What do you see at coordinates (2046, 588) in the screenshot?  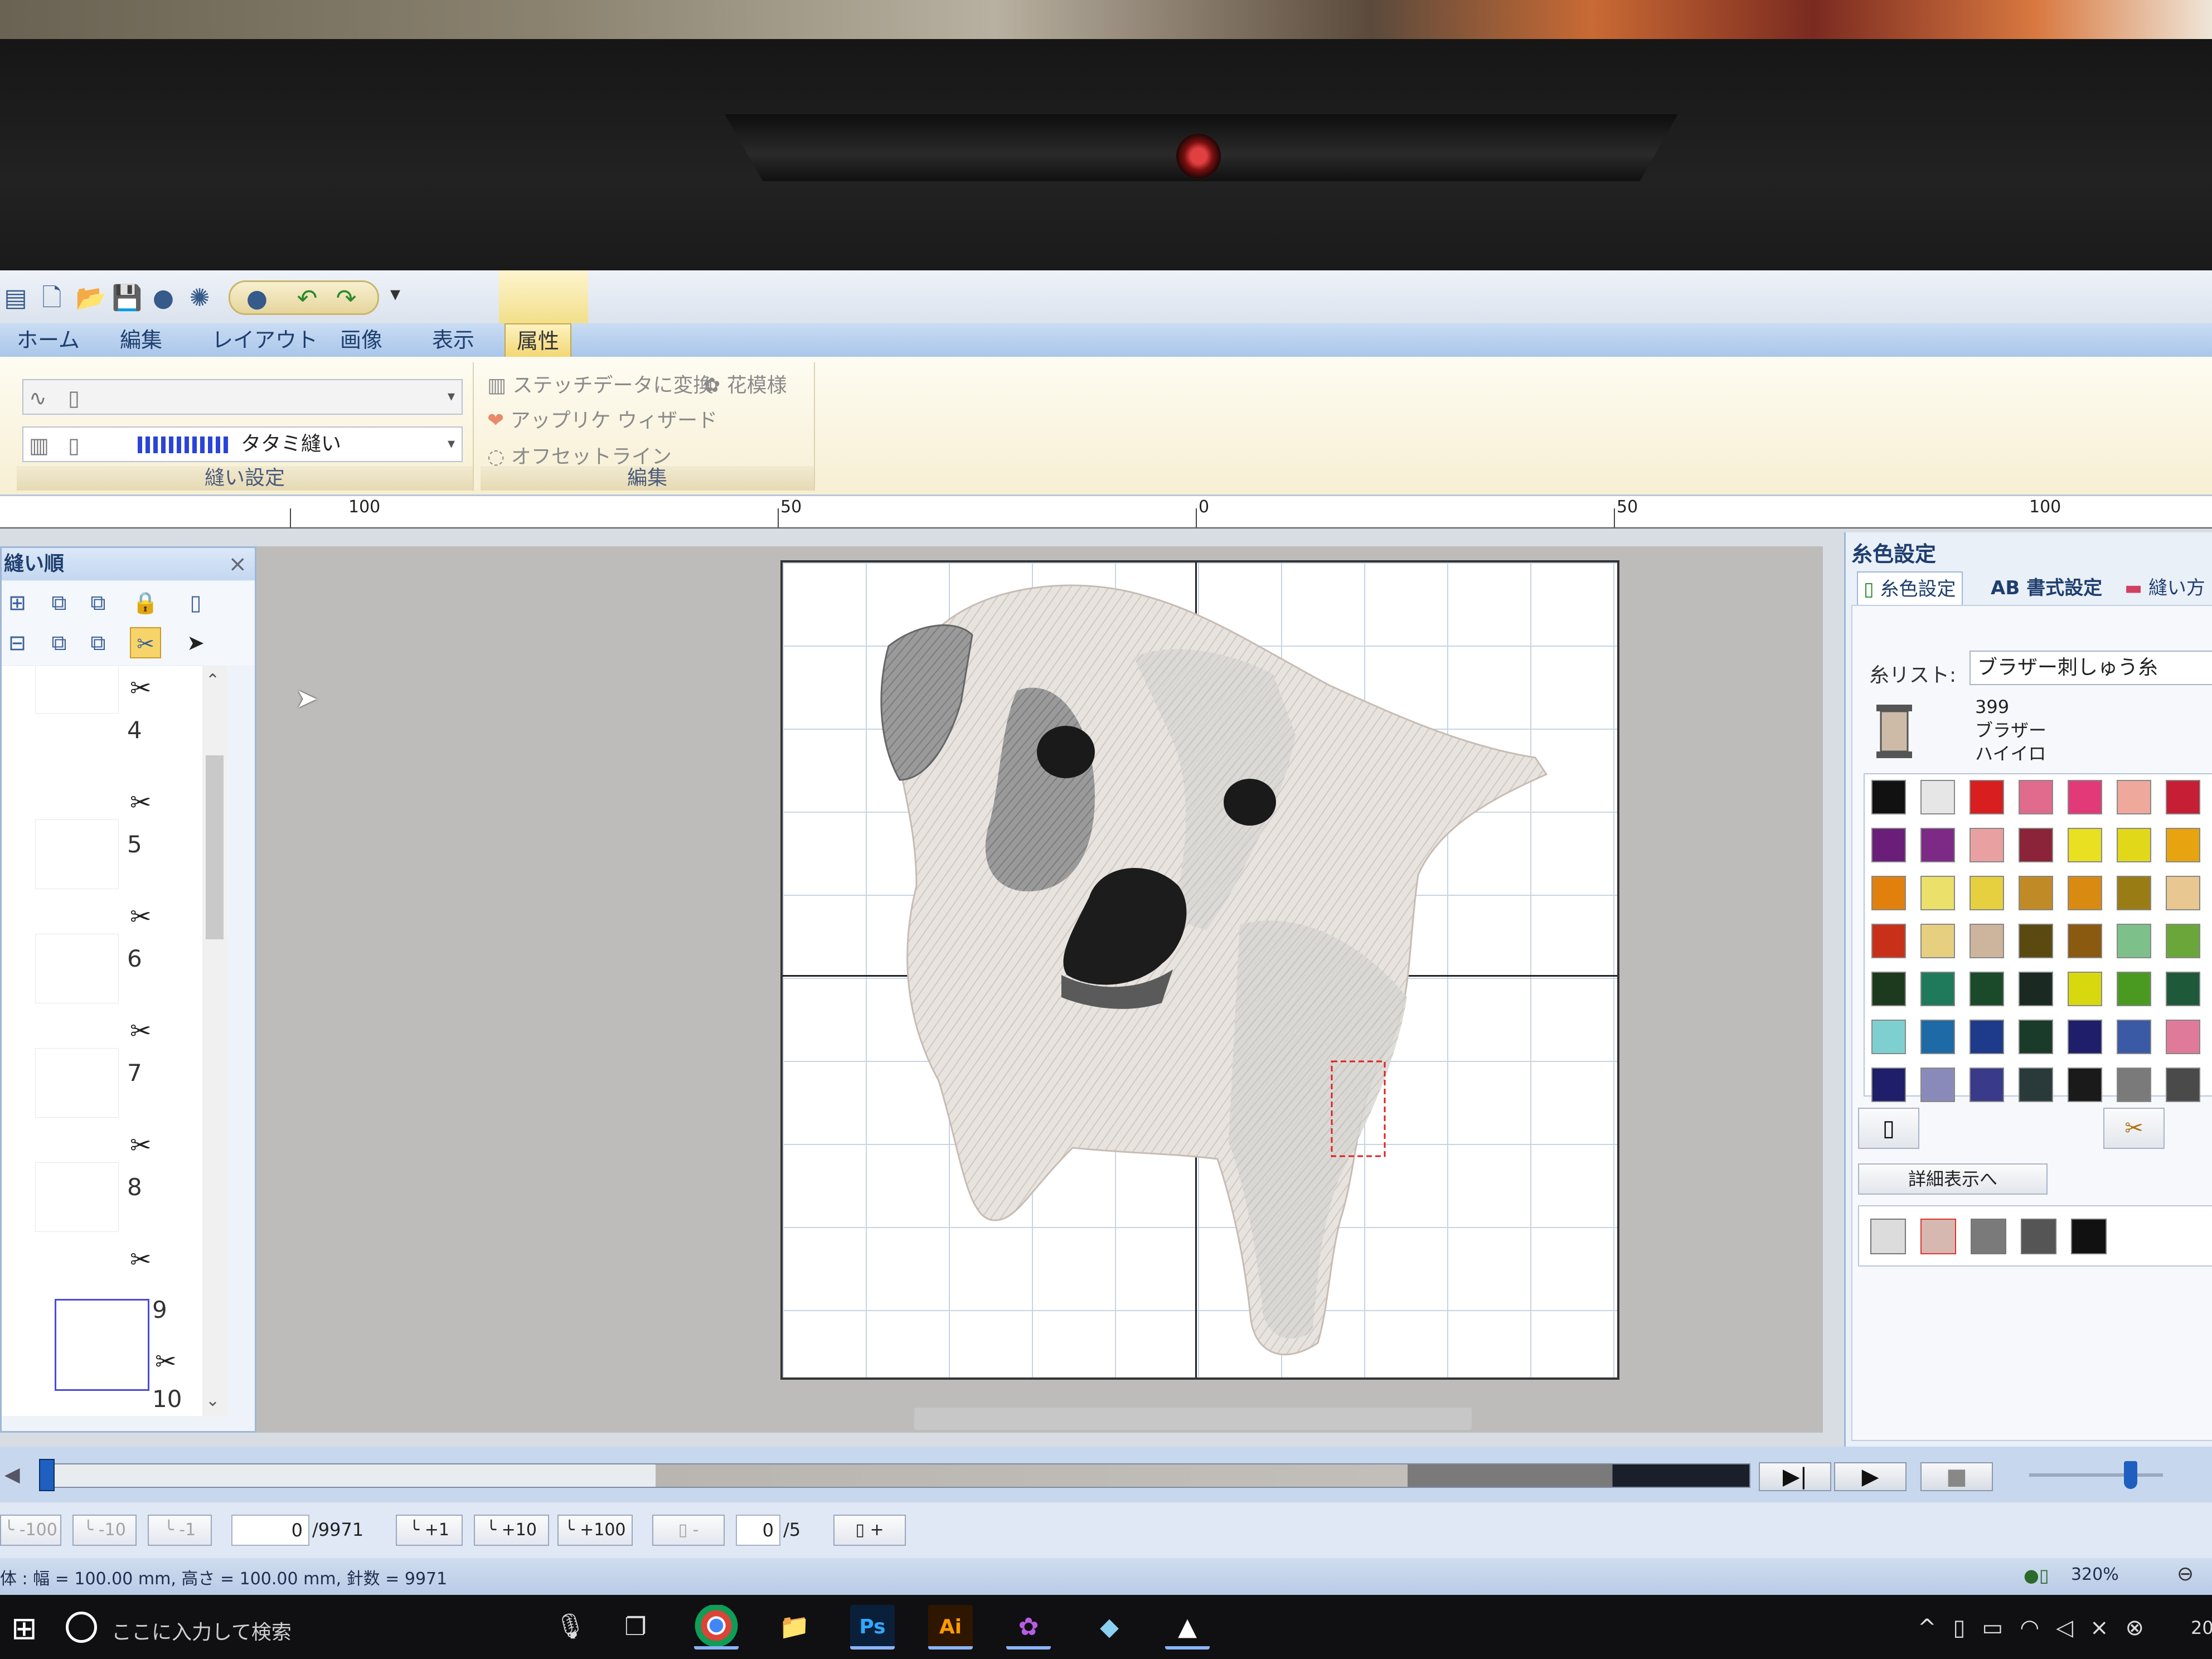 I see `tab-text-format: AB 書式設定` at bounding box center [2046, 588].